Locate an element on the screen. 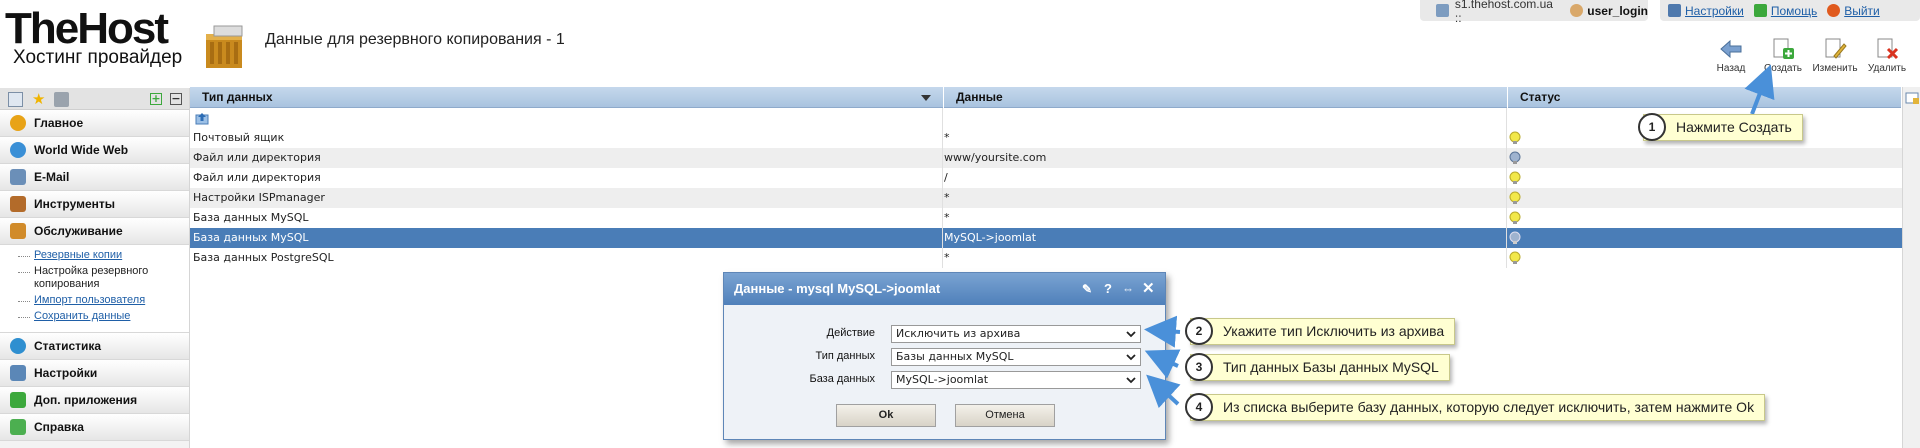 This screenshot has width=1920, height=448. data-type-label: Тип данных is located at coordinates (845, 356).